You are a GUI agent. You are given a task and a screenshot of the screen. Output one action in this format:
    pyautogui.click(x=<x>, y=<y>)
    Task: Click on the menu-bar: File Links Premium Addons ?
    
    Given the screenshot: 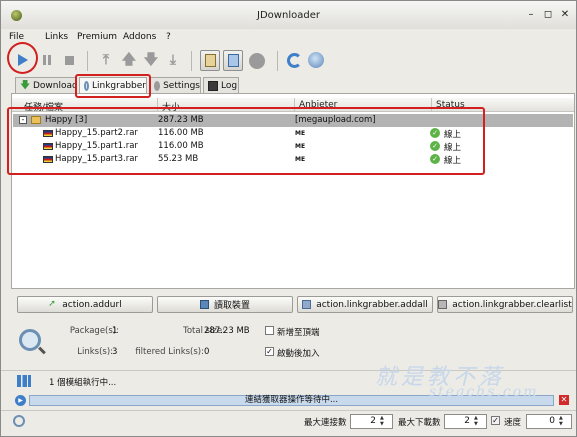 What is the action you would take?
    pyautogui.click(x=288, y=37)
    